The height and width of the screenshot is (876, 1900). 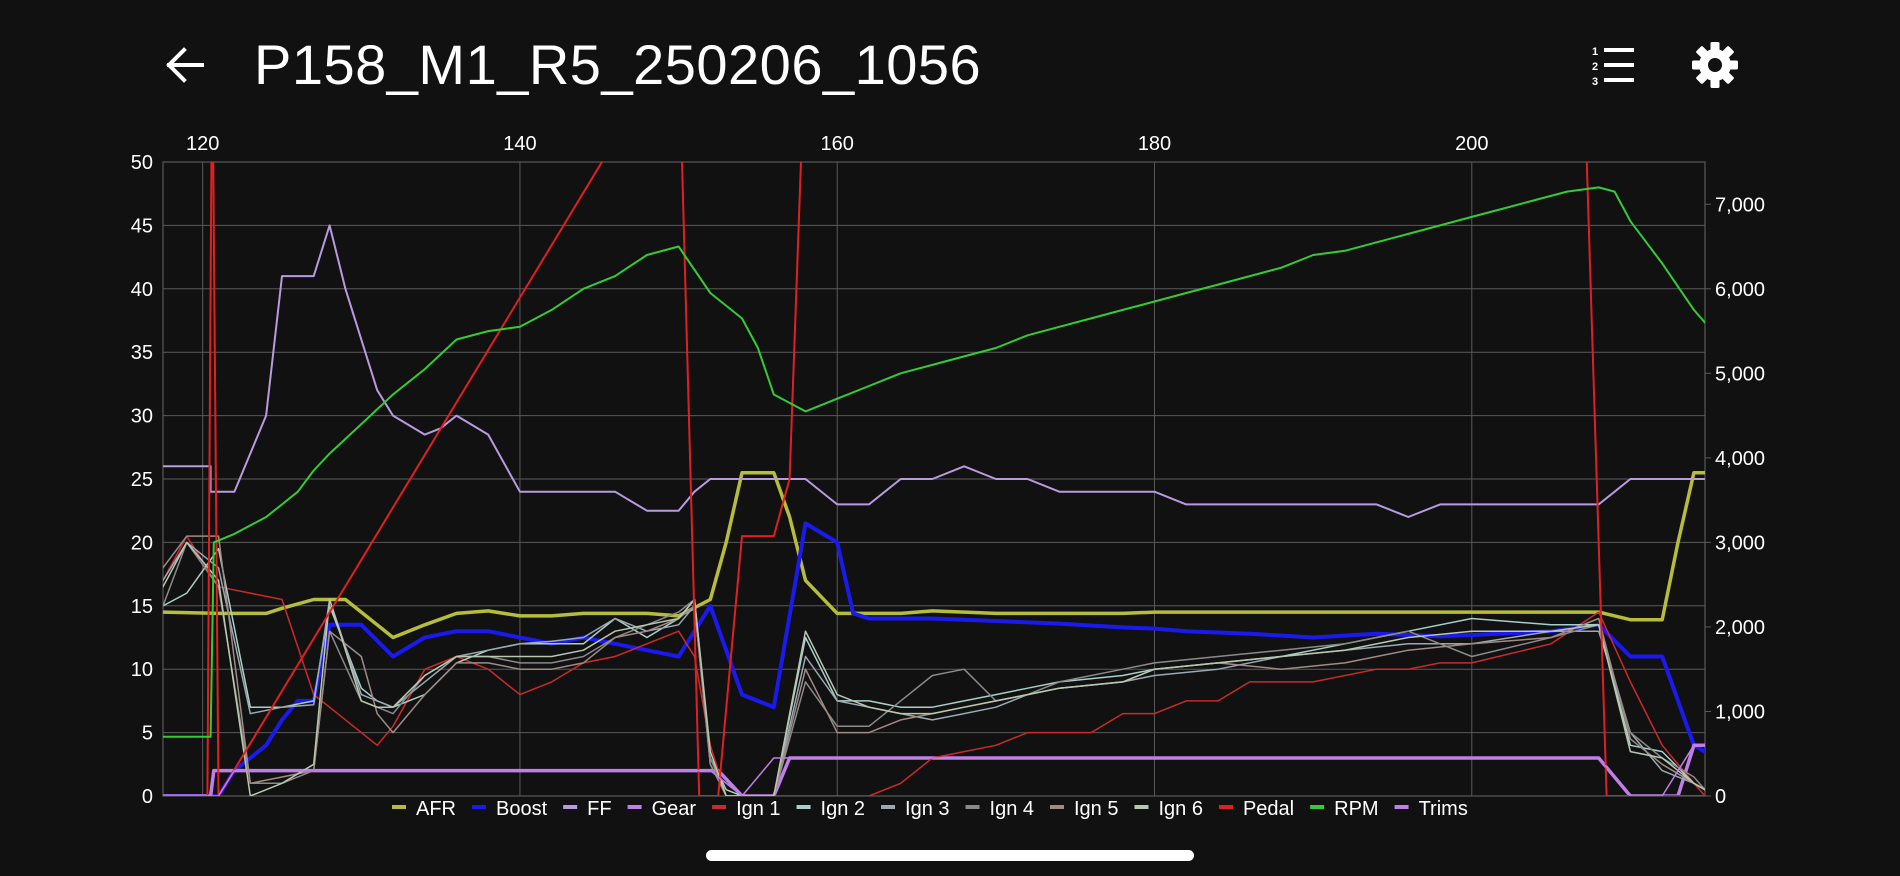 I want to click on x-tick-label: 180, so click(x=1154, y=144).